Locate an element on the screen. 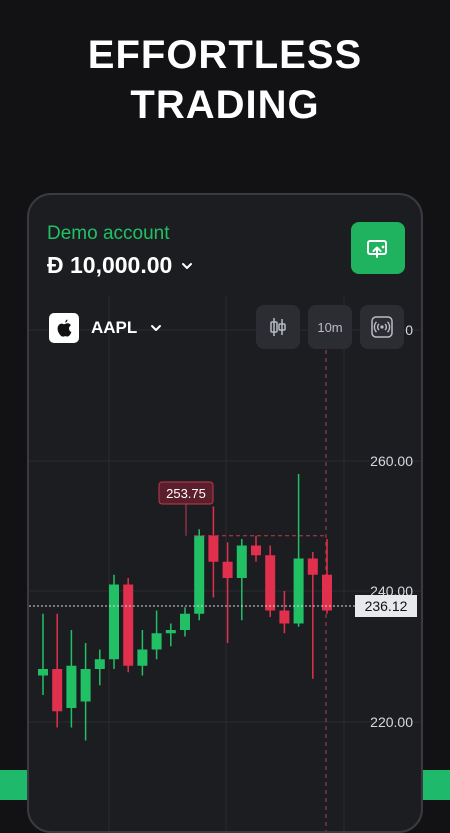 The height and width of the screenshot is (833, 450). y-tick-label: 220.00 is located at coordinates (391, 722).